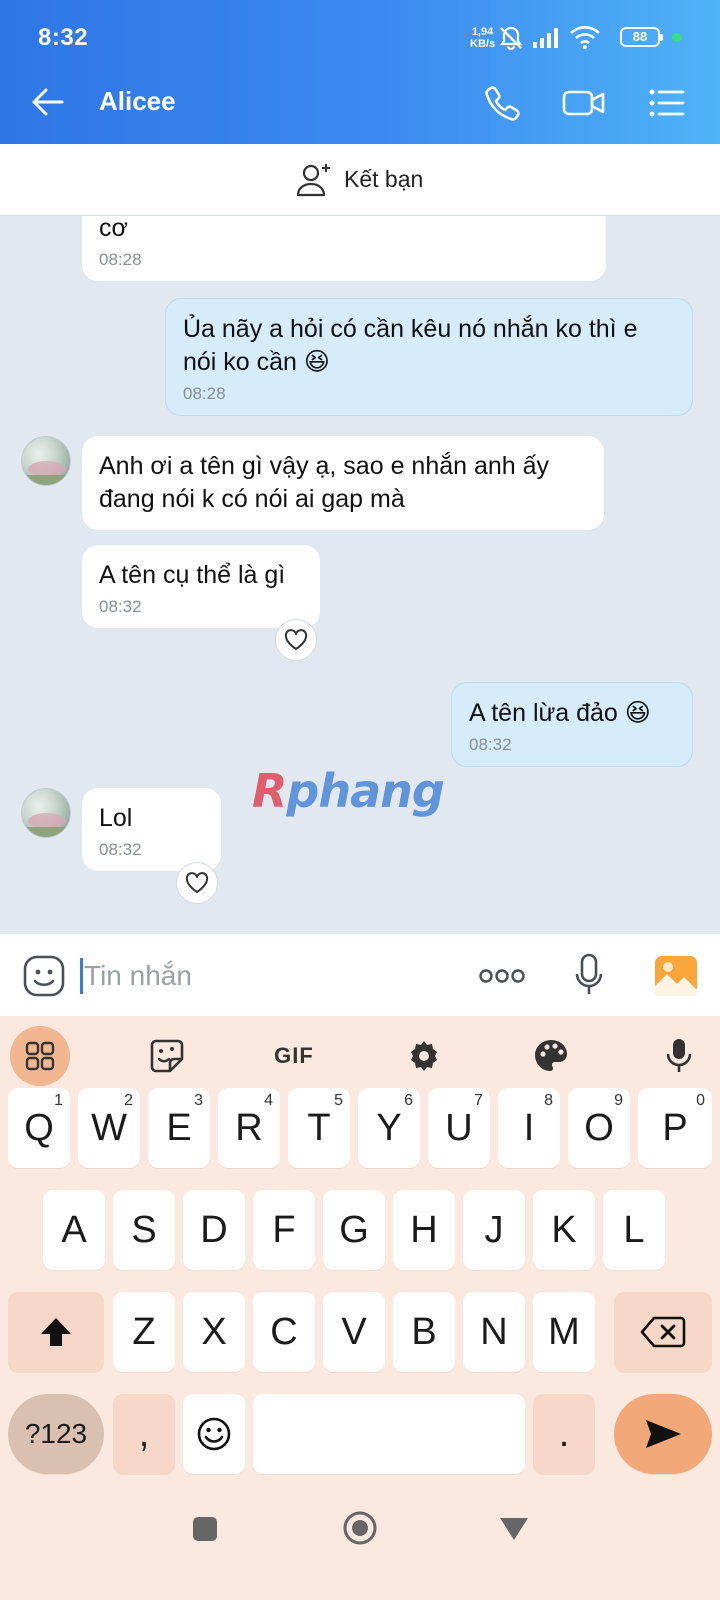  I want to click on bell-muted-icon, so click(511, 38).